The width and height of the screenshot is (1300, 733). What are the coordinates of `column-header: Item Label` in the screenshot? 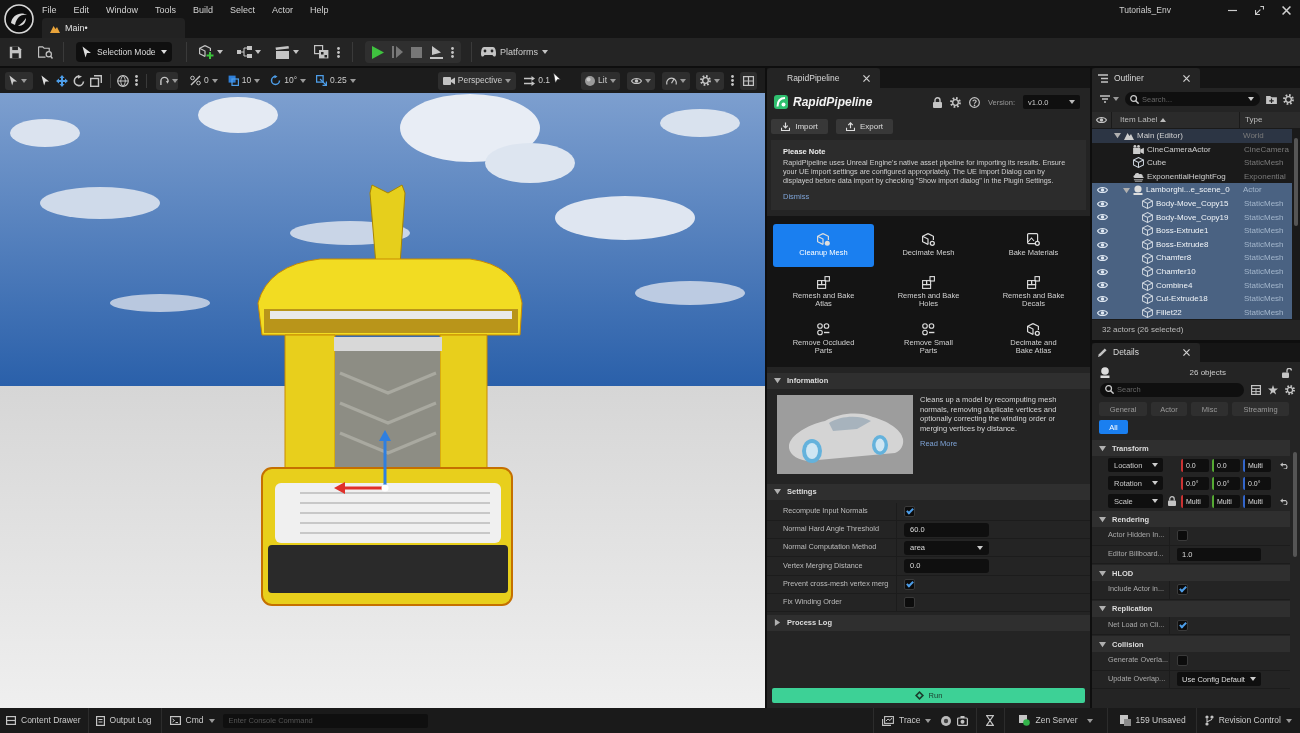 It's located at (1139, 120).